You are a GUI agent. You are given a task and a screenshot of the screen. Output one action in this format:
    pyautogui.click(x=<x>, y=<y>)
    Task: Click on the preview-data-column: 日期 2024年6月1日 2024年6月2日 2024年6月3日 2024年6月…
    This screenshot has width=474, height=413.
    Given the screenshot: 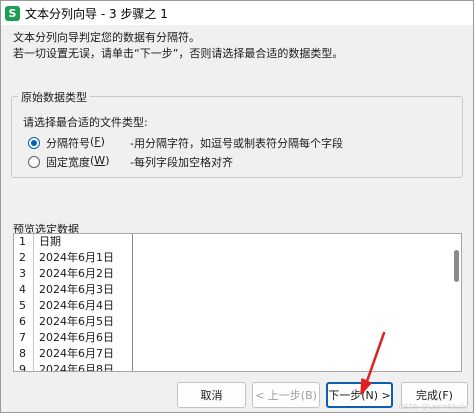 What is the action you would take?
    pyautogui.click(x=83, y=302)
    